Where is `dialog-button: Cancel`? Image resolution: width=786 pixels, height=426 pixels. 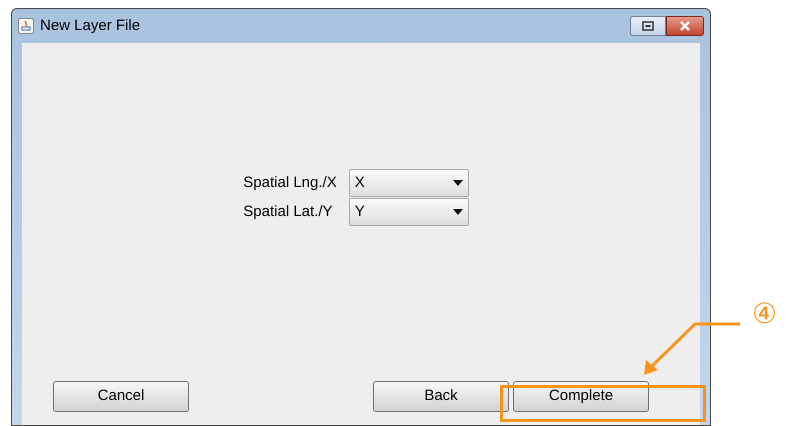 dialog-button: Cancel is located at coordinates (121, 396).